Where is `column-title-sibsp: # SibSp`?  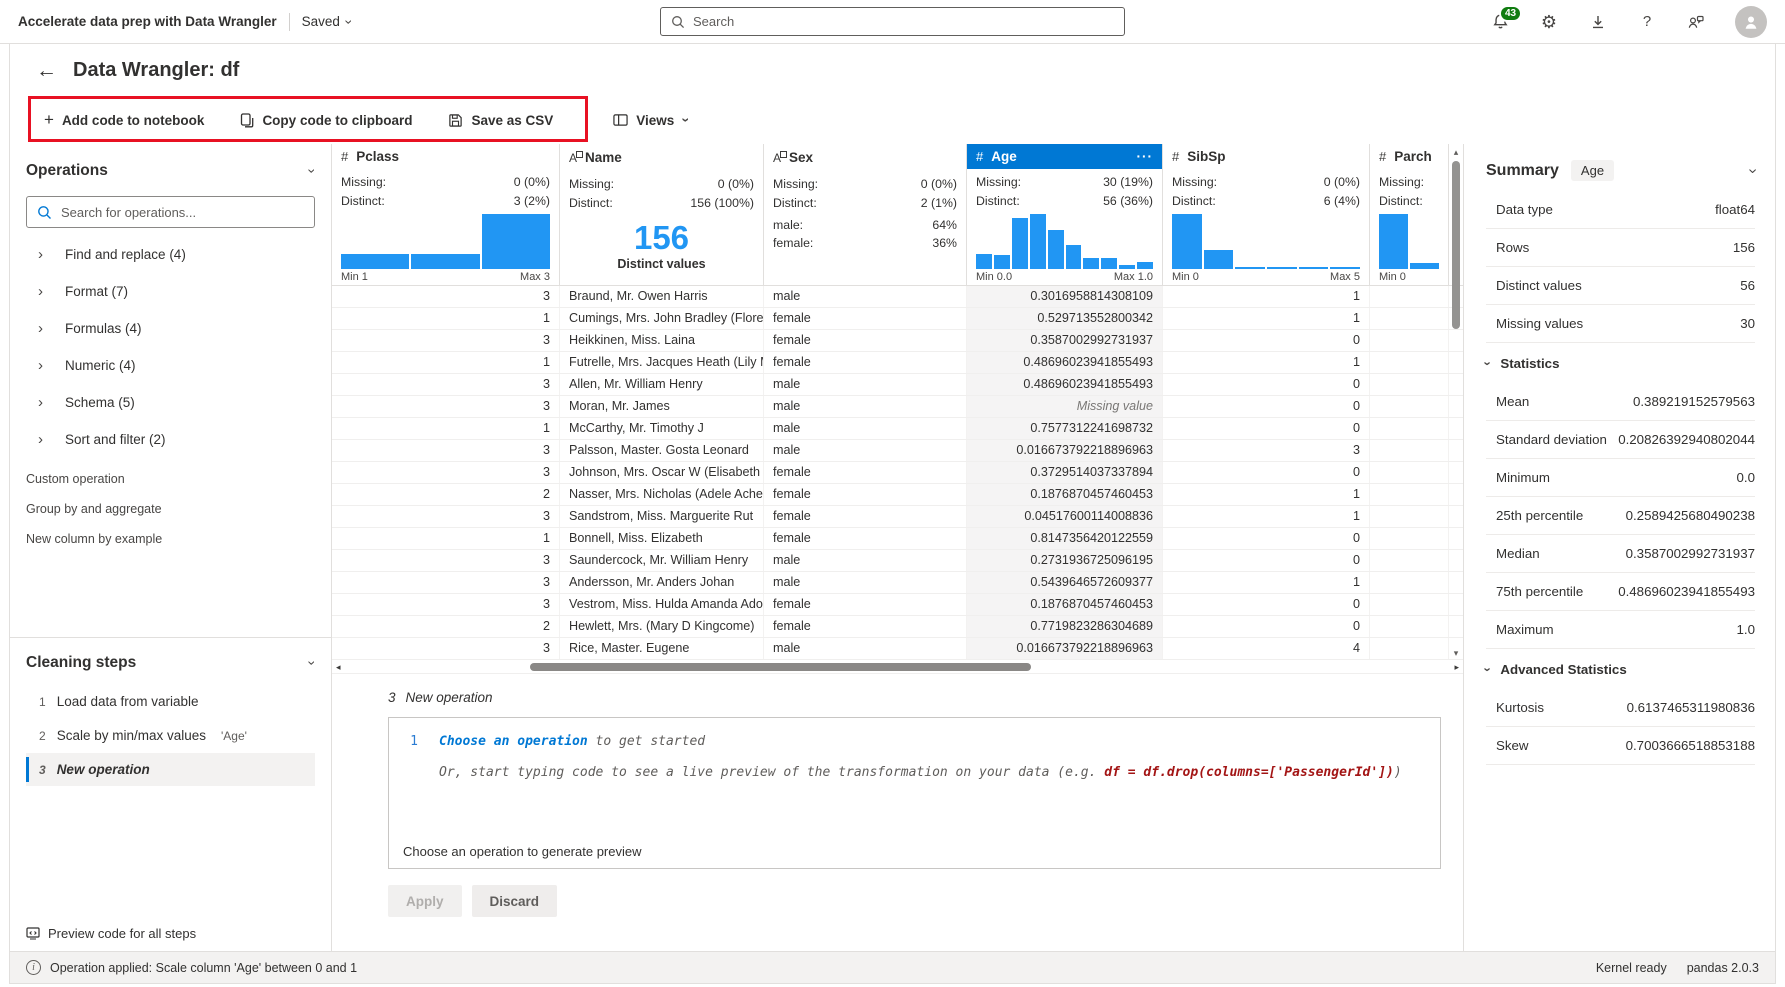
column-title-sibsp: # SibSp is located at coordinates (1266, 156).